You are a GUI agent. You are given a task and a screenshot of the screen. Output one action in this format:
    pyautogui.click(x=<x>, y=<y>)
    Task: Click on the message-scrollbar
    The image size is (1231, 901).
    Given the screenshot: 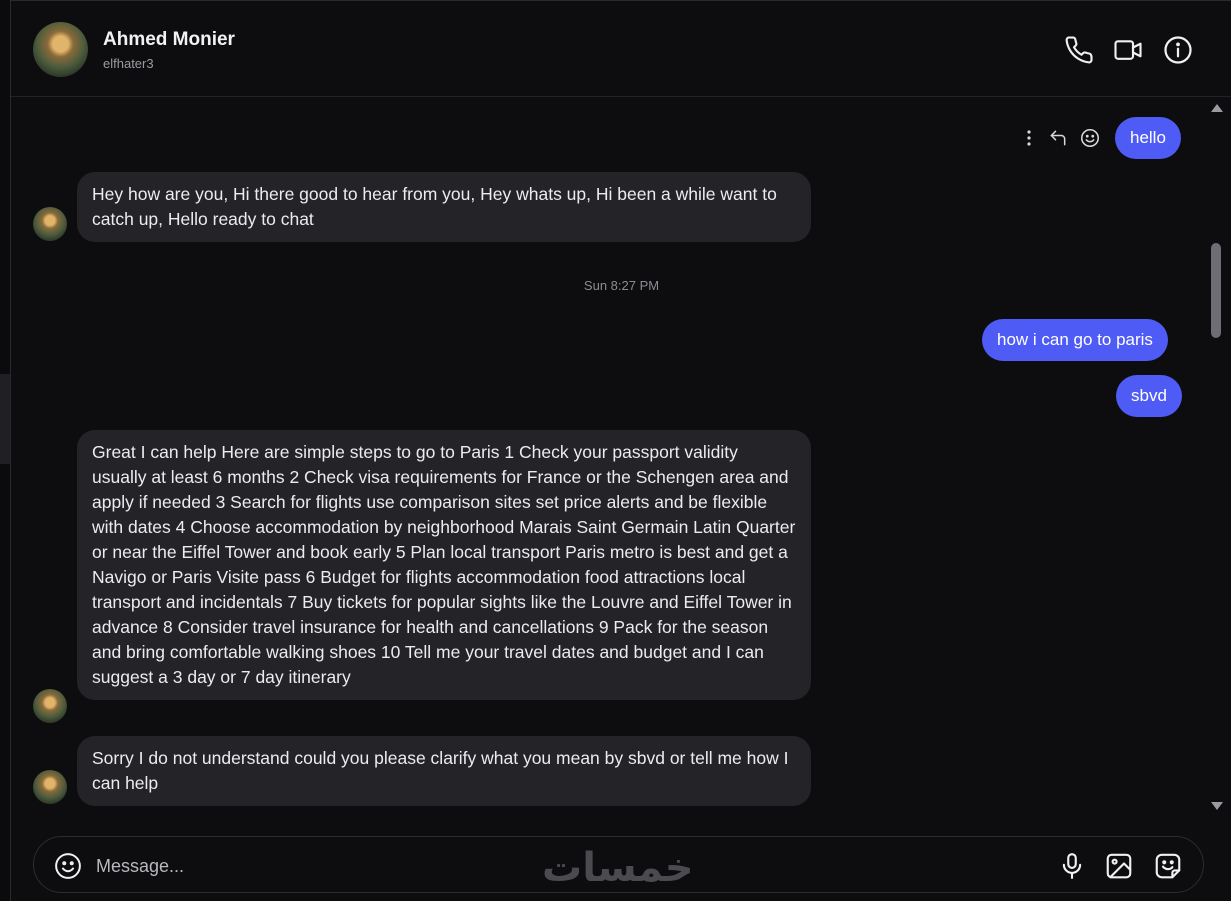 What is the action you would take?
    pyautogui.click(x=1216, y=458)
    